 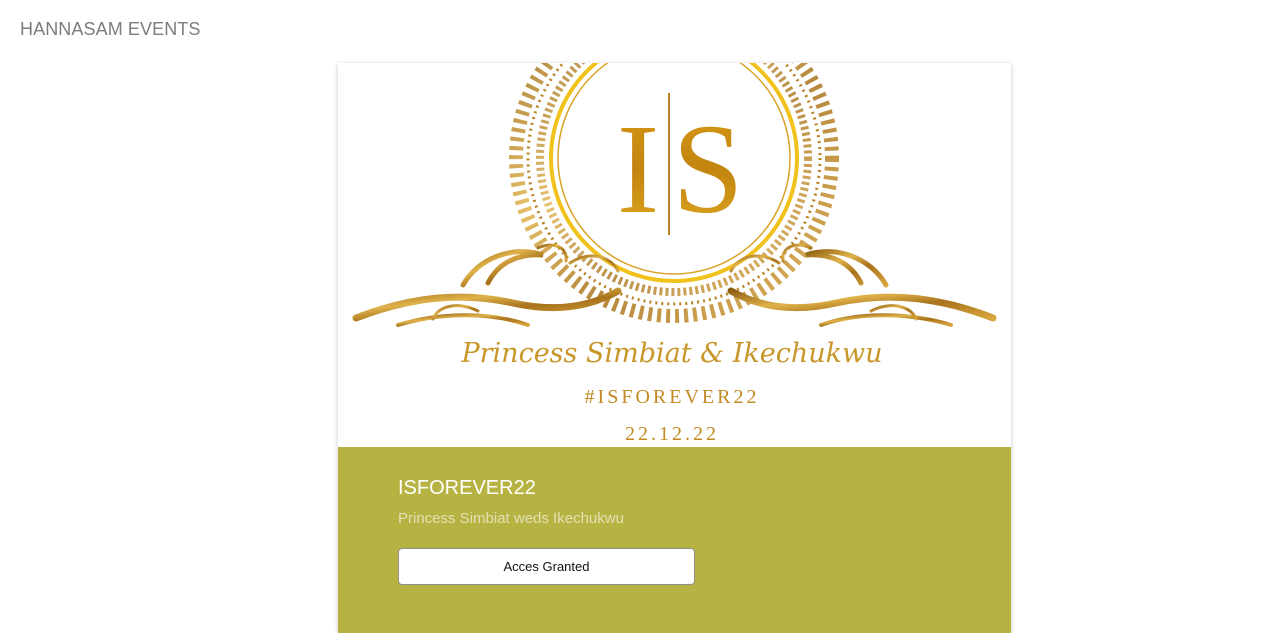 I want to click on svg-text: I, so click(x=638, y=169).